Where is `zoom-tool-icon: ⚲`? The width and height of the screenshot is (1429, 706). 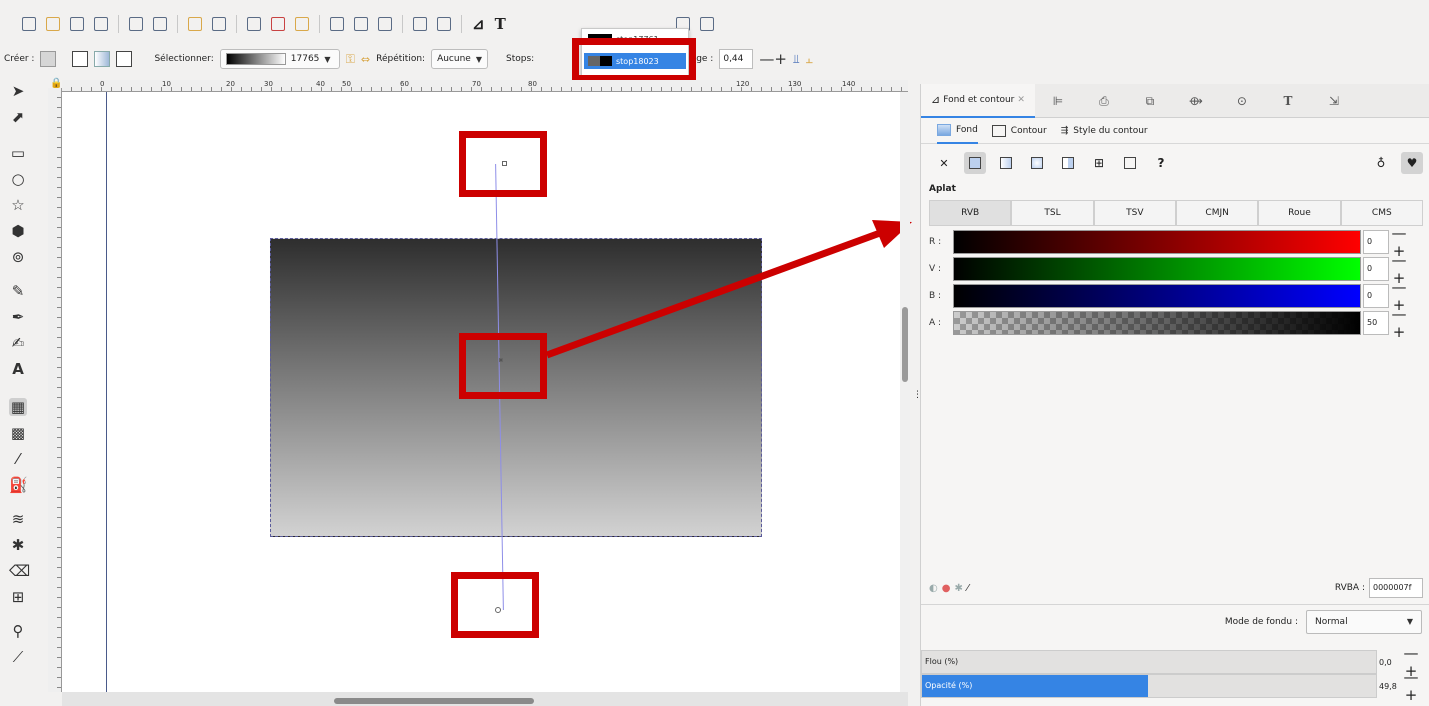 zoom-tool-icon: ⚲ is located at coordinates (18, 631).